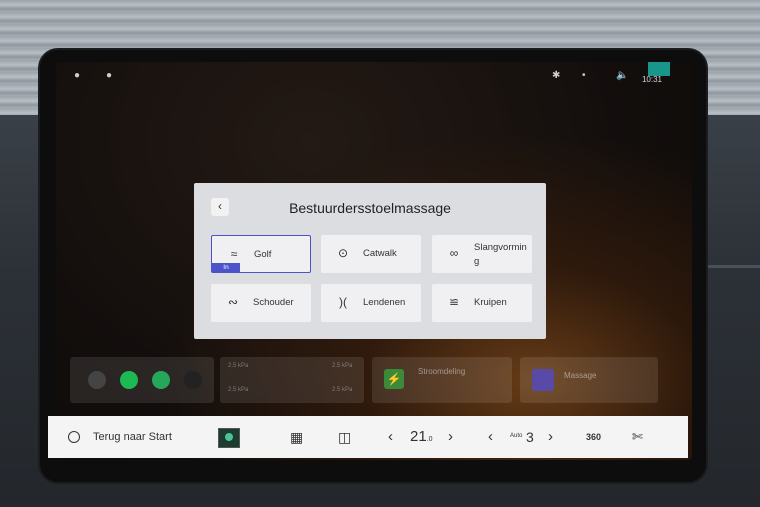 The height and width of the screenshot is (507, 760). I want to click on temp-down-chevron-icon: ‹, so click(390, 437).